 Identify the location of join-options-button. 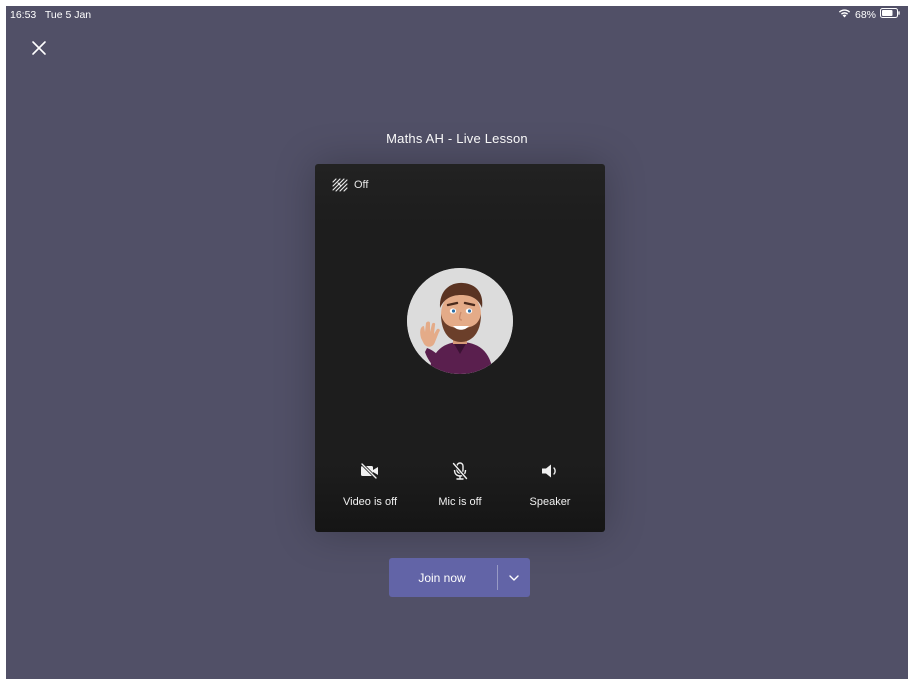
(514, 577).